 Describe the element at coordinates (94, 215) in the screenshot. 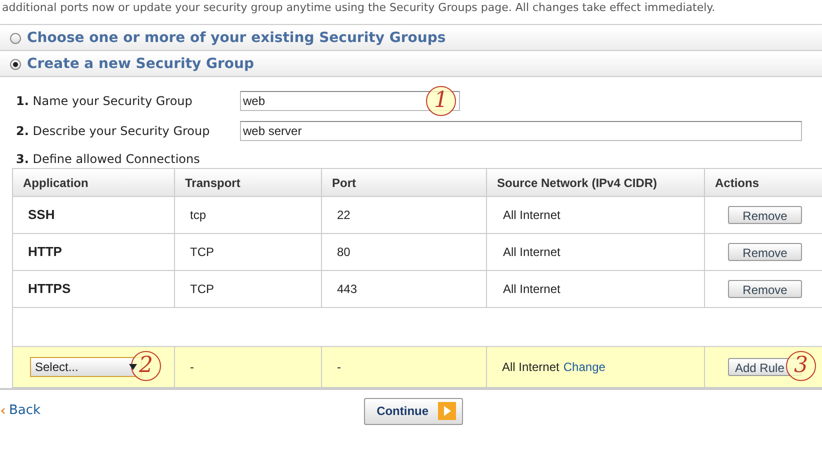

I see `table-cell: SSH` at that location.